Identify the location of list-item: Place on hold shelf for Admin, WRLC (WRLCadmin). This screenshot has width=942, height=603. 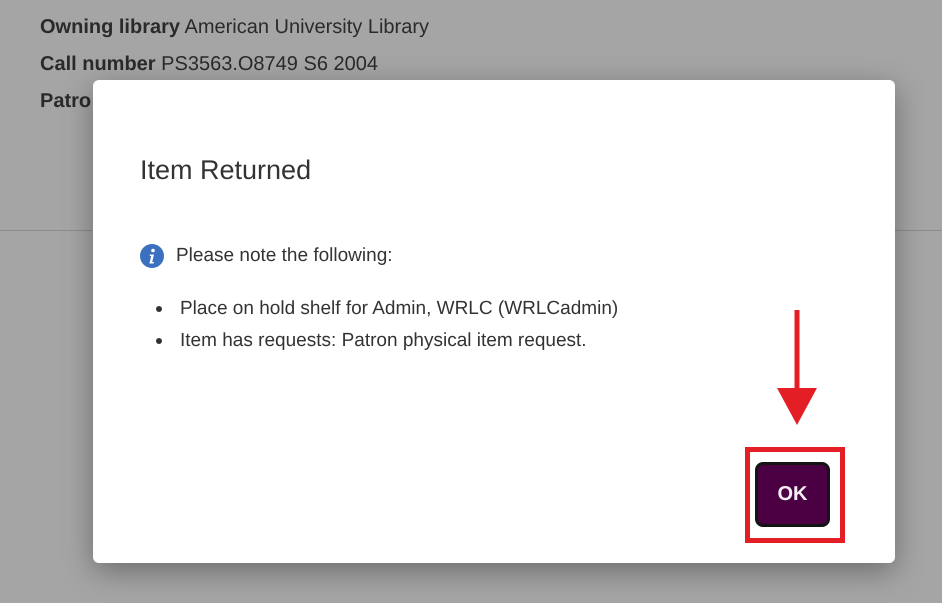
(399, 309).